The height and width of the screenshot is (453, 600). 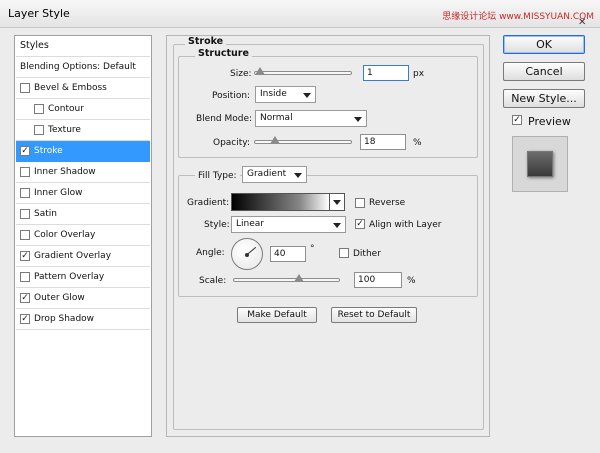 I want to click on align-with-layer-label: Align with Layer, so click(x=405, y=225).